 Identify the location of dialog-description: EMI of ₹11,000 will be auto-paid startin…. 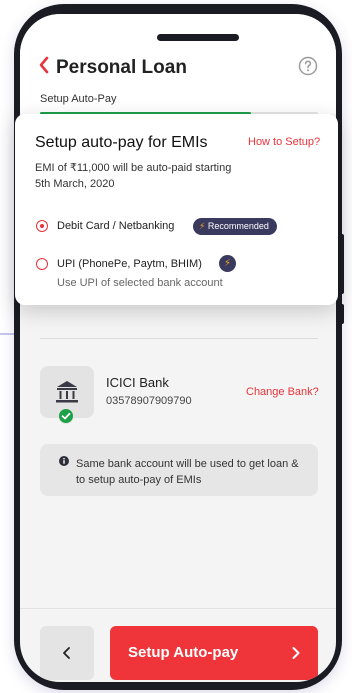
(133, 176).